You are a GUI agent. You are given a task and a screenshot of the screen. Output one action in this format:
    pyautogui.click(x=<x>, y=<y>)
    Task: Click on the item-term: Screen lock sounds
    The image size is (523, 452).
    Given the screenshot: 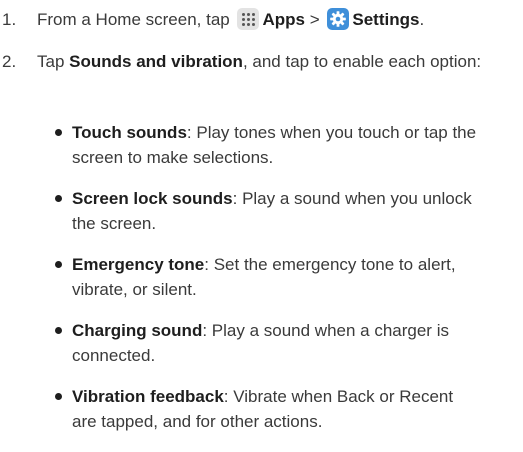 What is the action you would take?
    pyautogui.click(x=152, y=198)
    